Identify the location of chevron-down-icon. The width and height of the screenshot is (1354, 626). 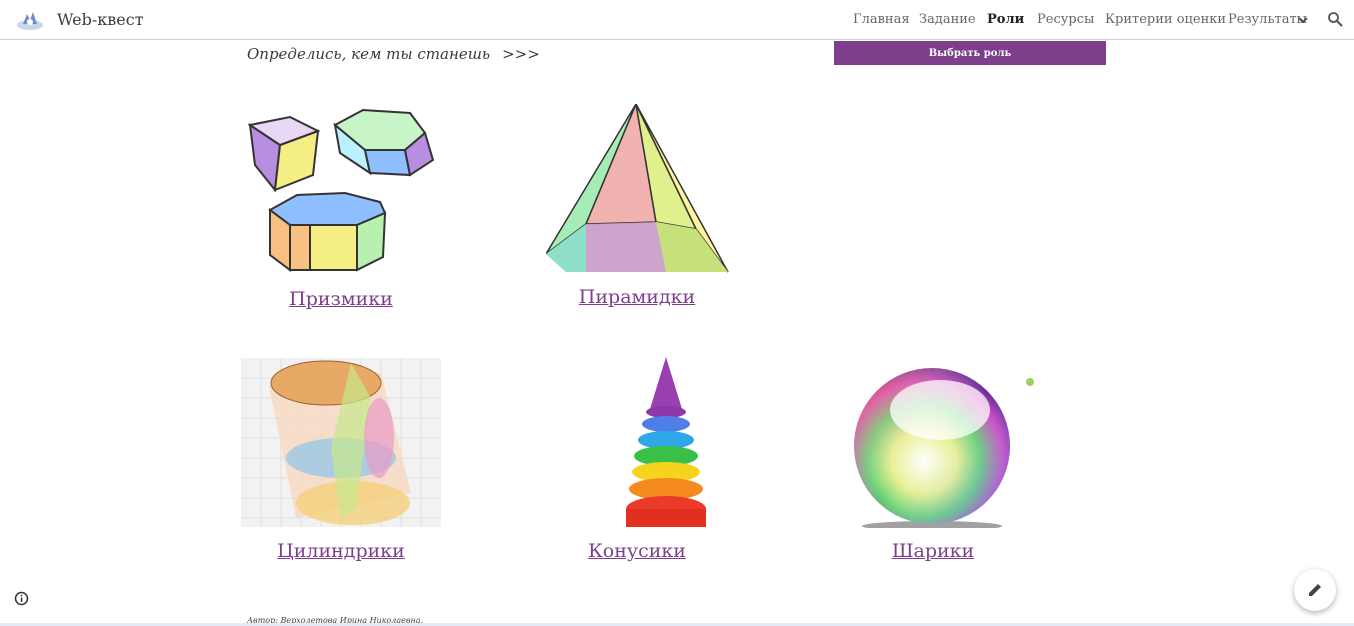
(1303, 20).